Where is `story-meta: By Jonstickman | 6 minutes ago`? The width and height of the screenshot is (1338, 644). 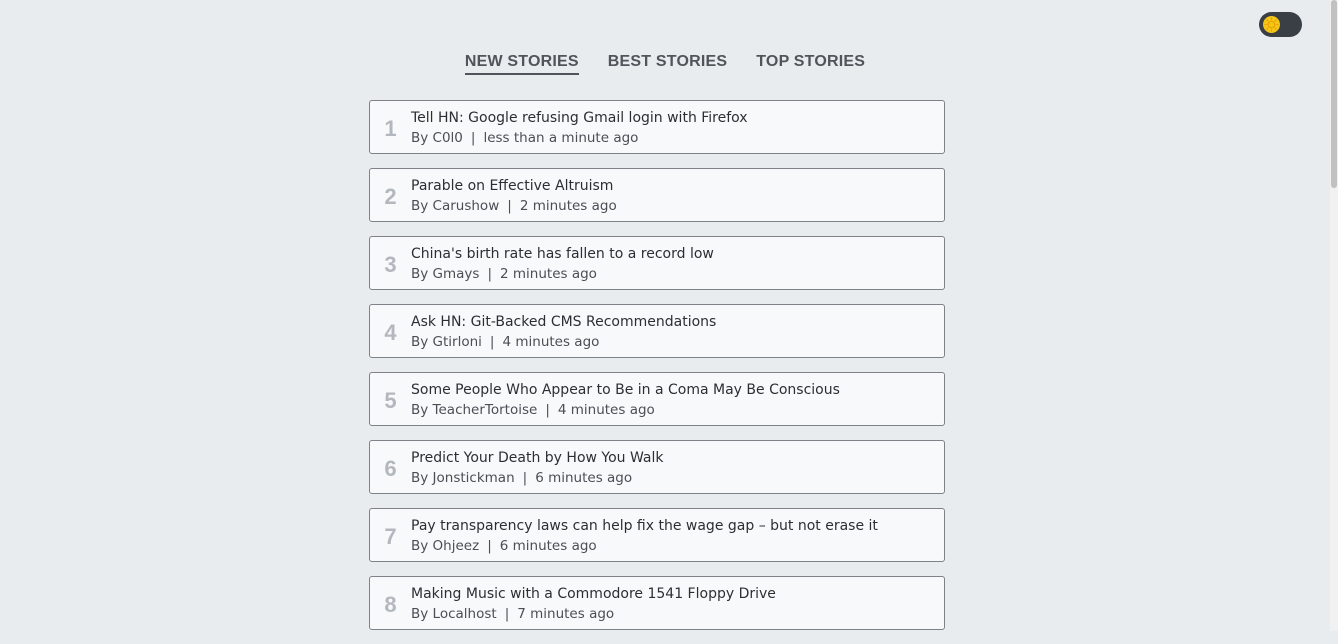 story-meta: By Jonstickman | 6 minutes ago is located at coordinates (521, 478).